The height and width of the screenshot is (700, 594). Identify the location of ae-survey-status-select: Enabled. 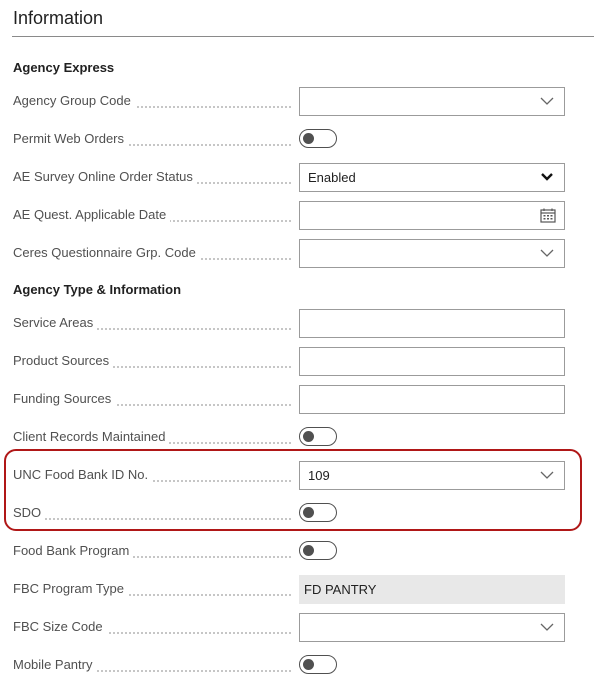
(432, 177).